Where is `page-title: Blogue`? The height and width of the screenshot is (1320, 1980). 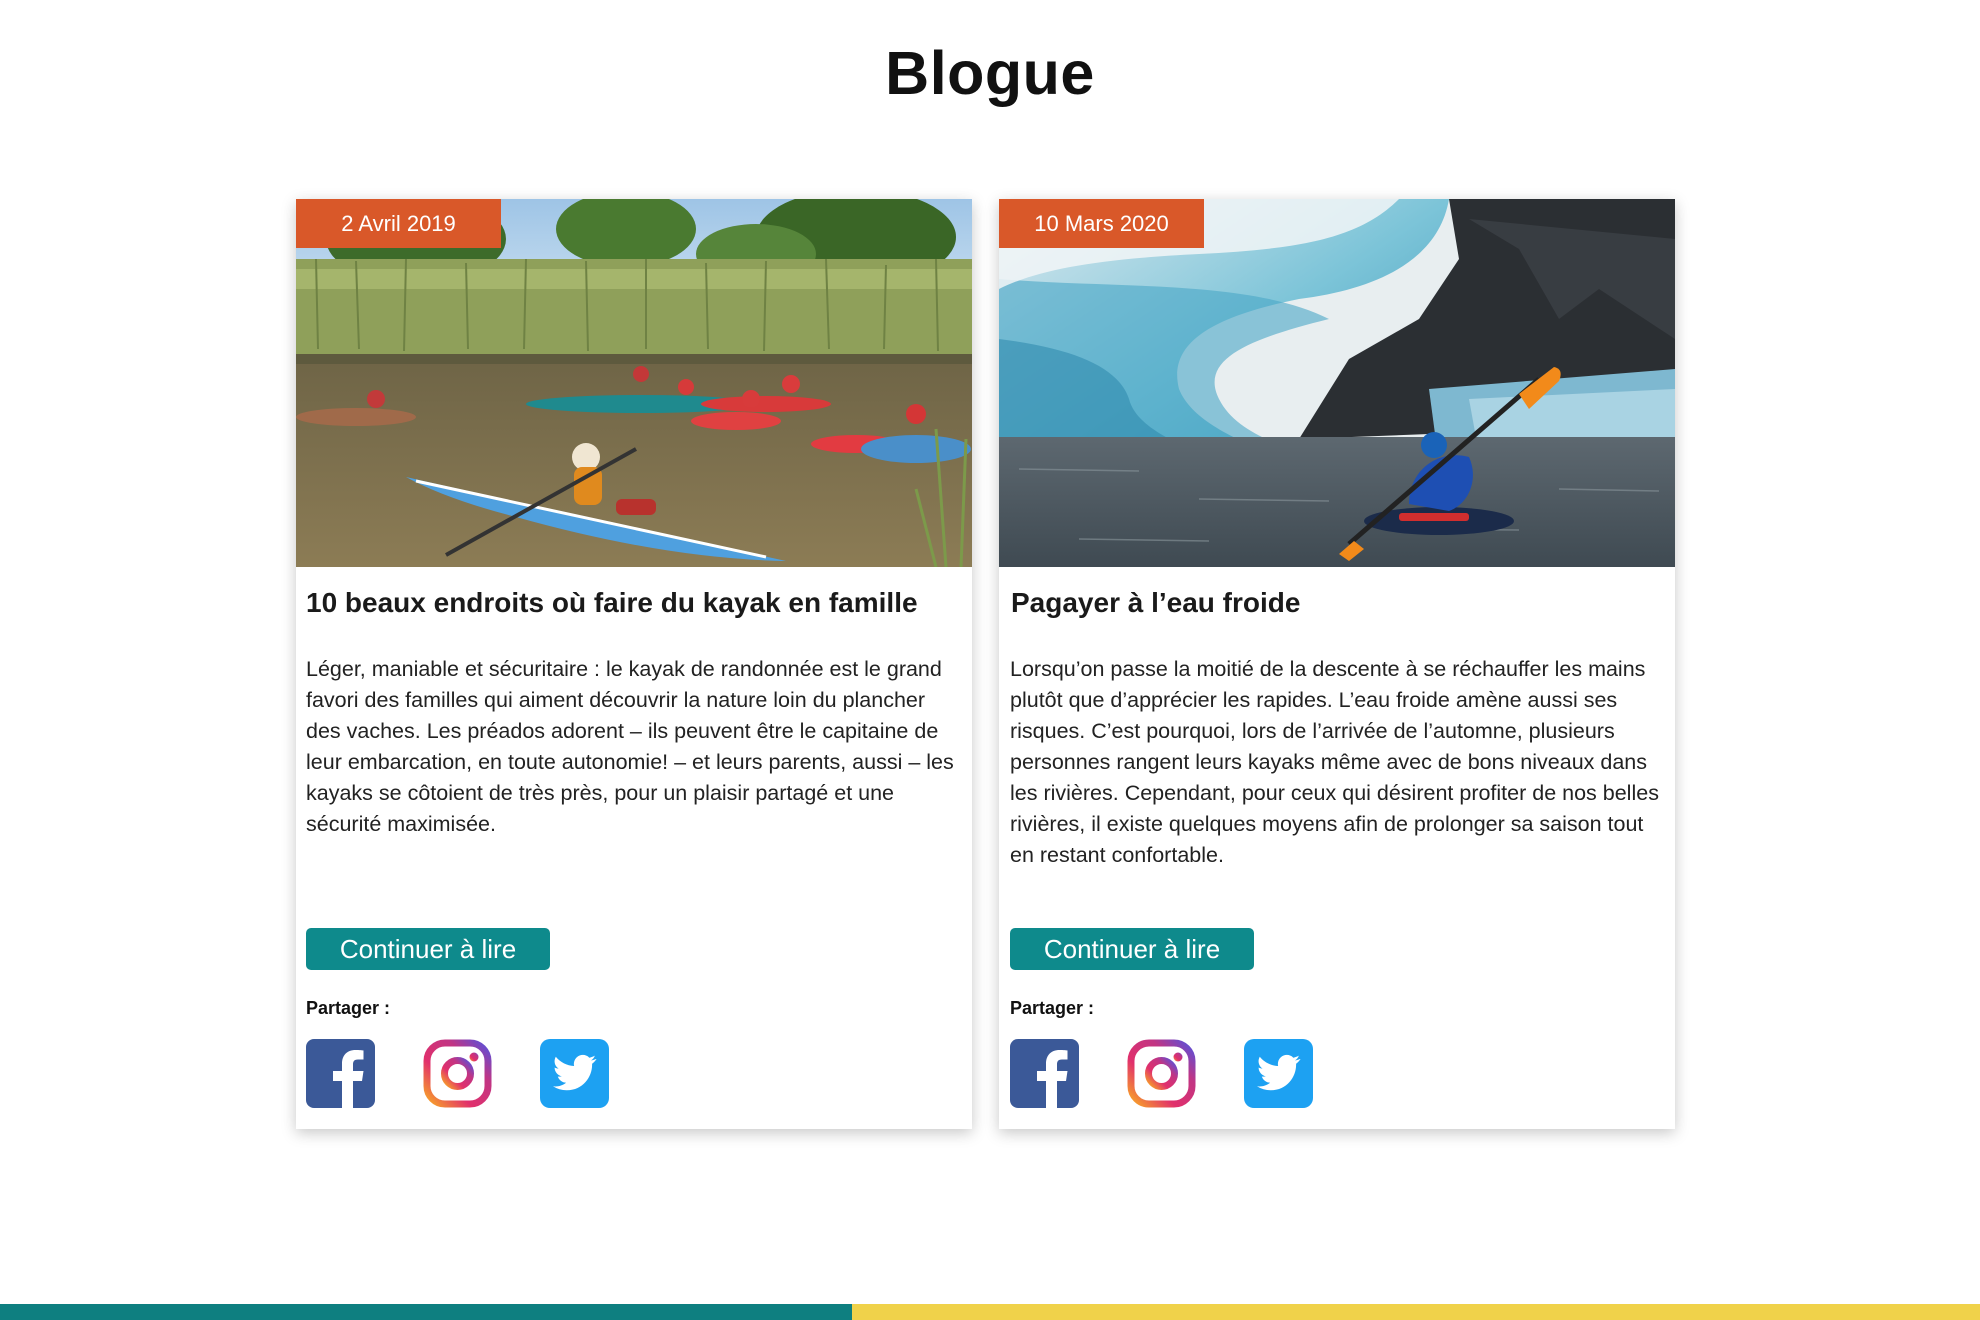 page-title: Blogue is located at coordinates (990, 73).